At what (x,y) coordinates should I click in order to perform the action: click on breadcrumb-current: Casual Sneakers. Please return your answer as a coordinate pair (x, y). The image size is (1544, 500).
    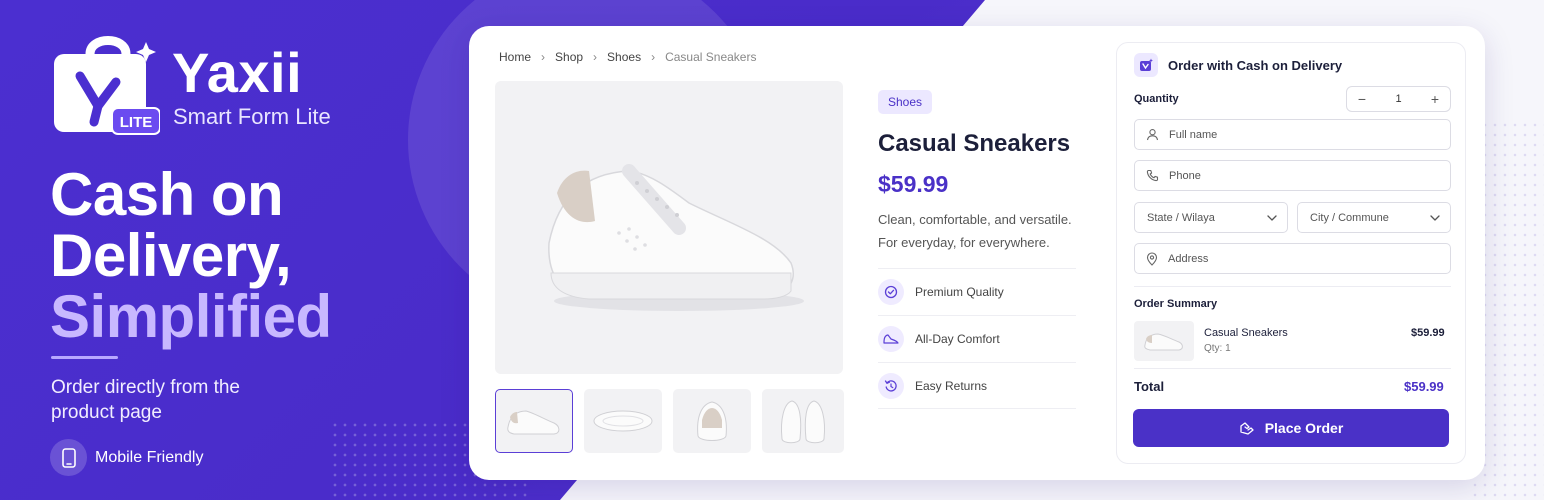
    Looking at the image, I should click on (711, 57).